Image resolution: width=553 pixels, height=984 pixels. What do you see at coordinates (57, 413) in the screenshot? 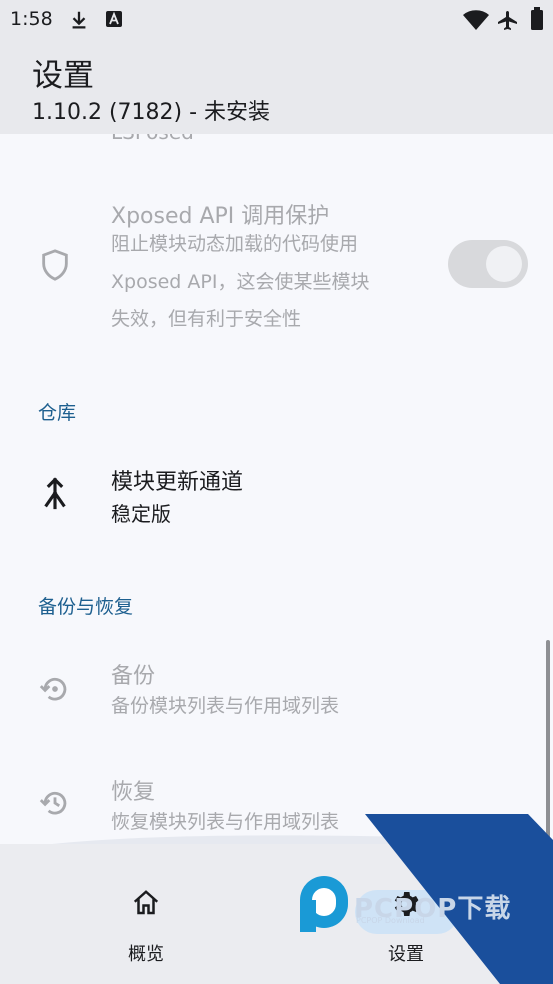
I see `section-header-repository: 仓库` at bounding box center [57, 413].